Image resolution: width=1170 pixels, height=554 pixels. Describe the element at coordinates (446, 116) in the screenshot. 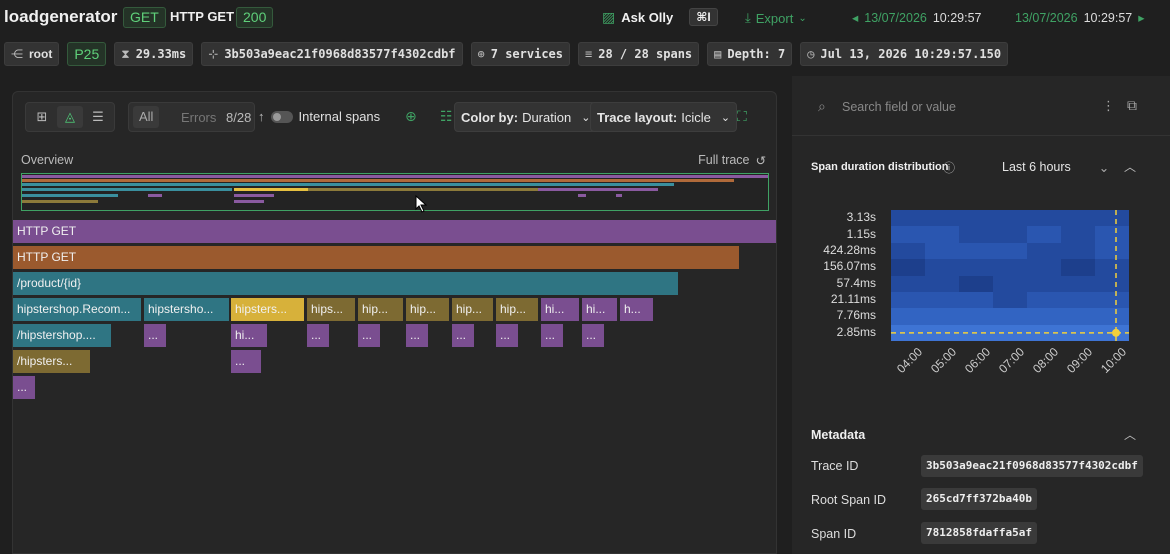

I see `list-settings-icon: ☷` at that location.